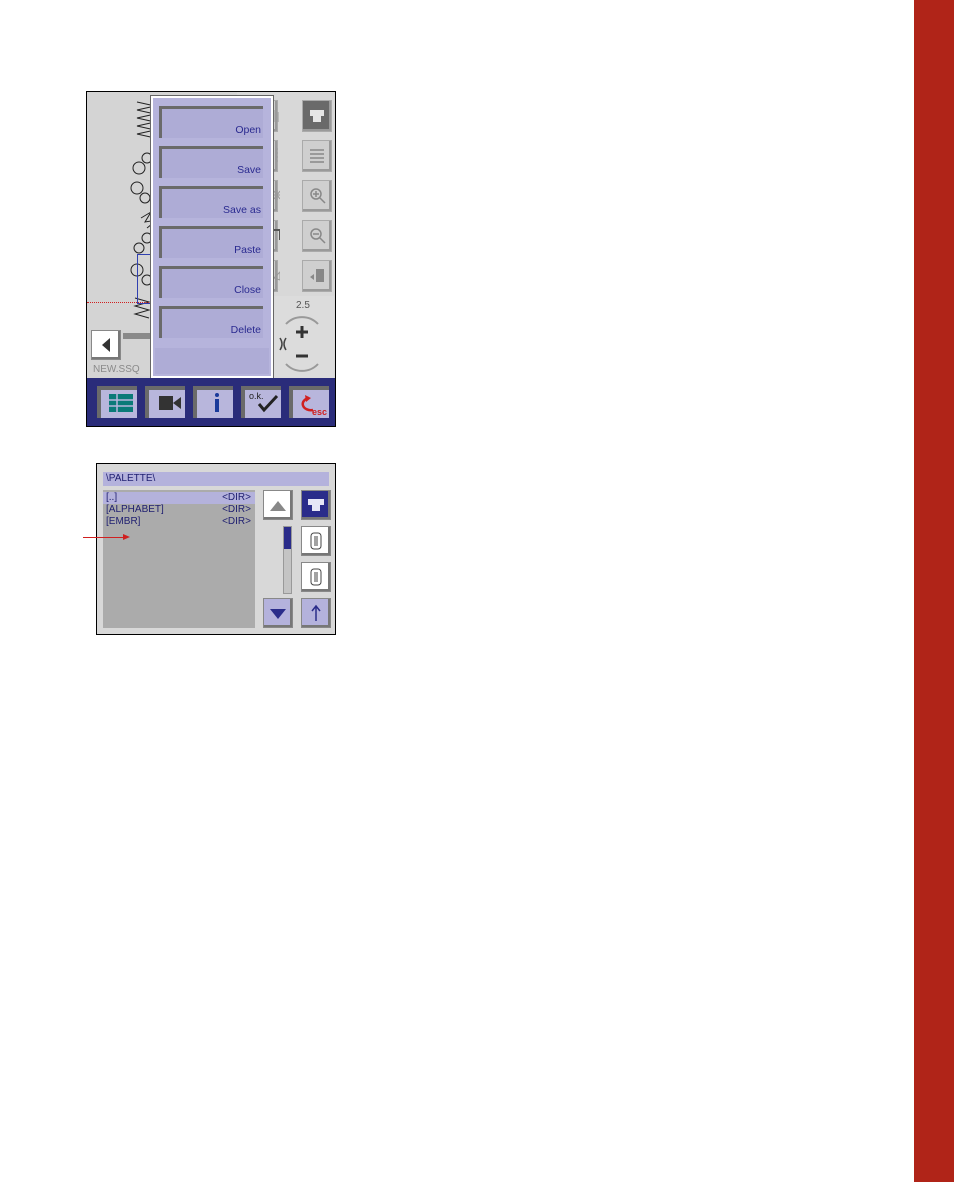 Image resolution: width=954 pixels, height=1182 pixels. I want to click on menu-close-button: Close, so click(211, 282).